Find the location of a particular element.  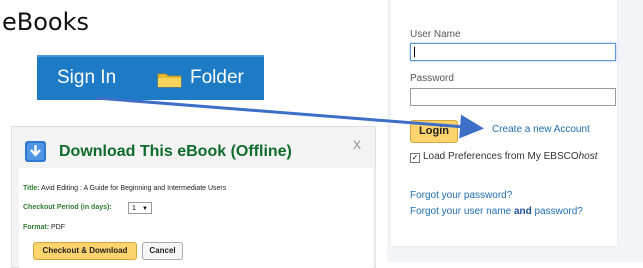

format-row: Format: PDF is located at coordinates (44, 227).